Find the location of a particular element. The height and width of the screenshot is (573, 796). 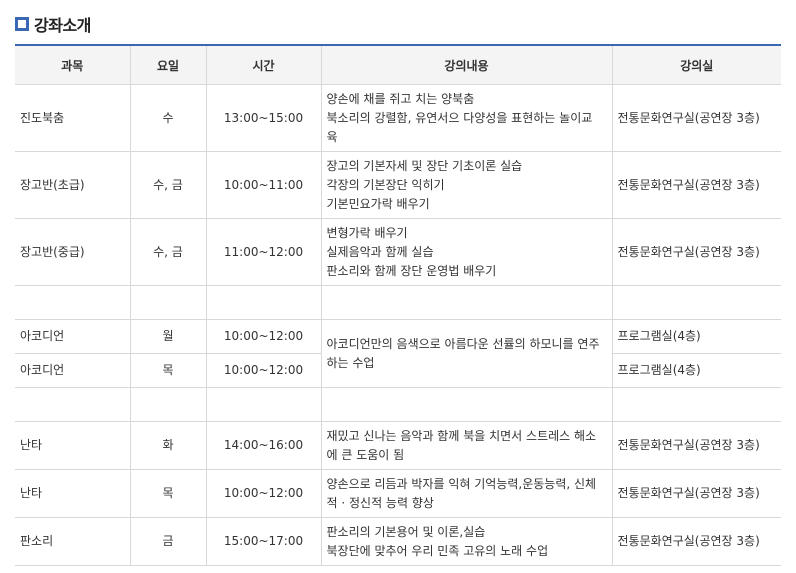

cell-time: 14:00~16:00 is located at coordinates (264, 445).